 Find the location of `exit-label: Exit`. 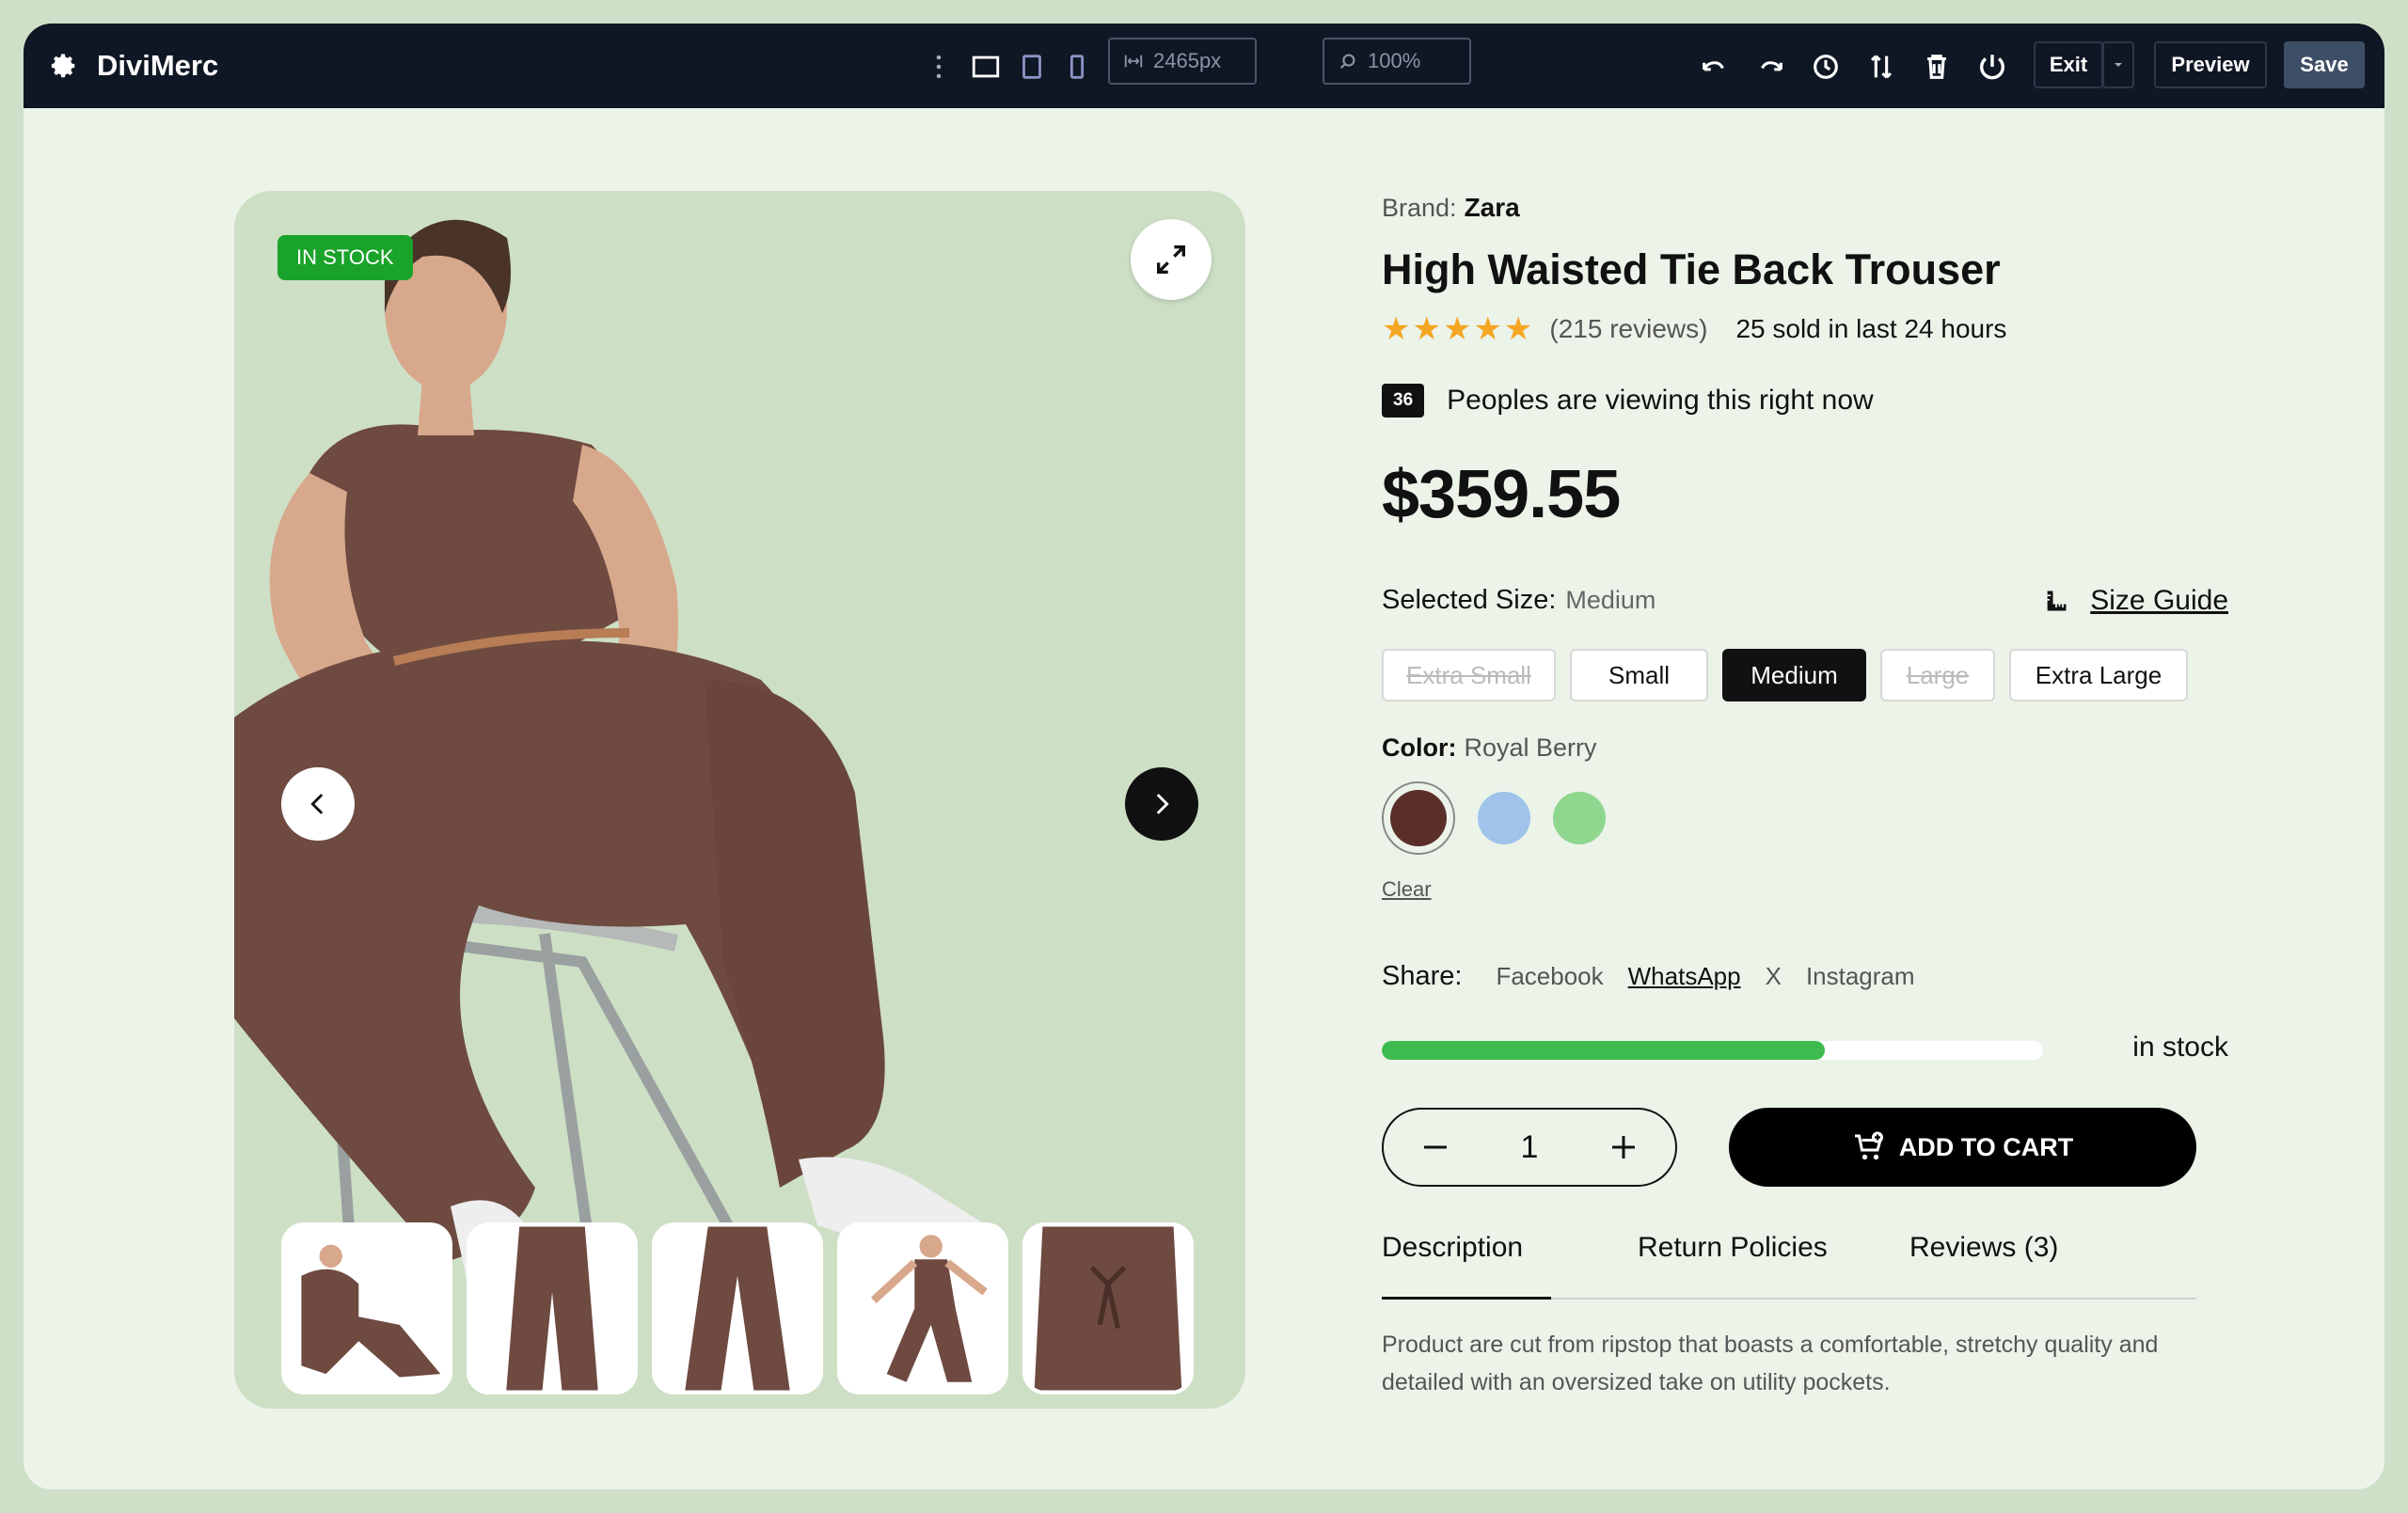

exit-label: Exit is located at coordinates (2069, 64).